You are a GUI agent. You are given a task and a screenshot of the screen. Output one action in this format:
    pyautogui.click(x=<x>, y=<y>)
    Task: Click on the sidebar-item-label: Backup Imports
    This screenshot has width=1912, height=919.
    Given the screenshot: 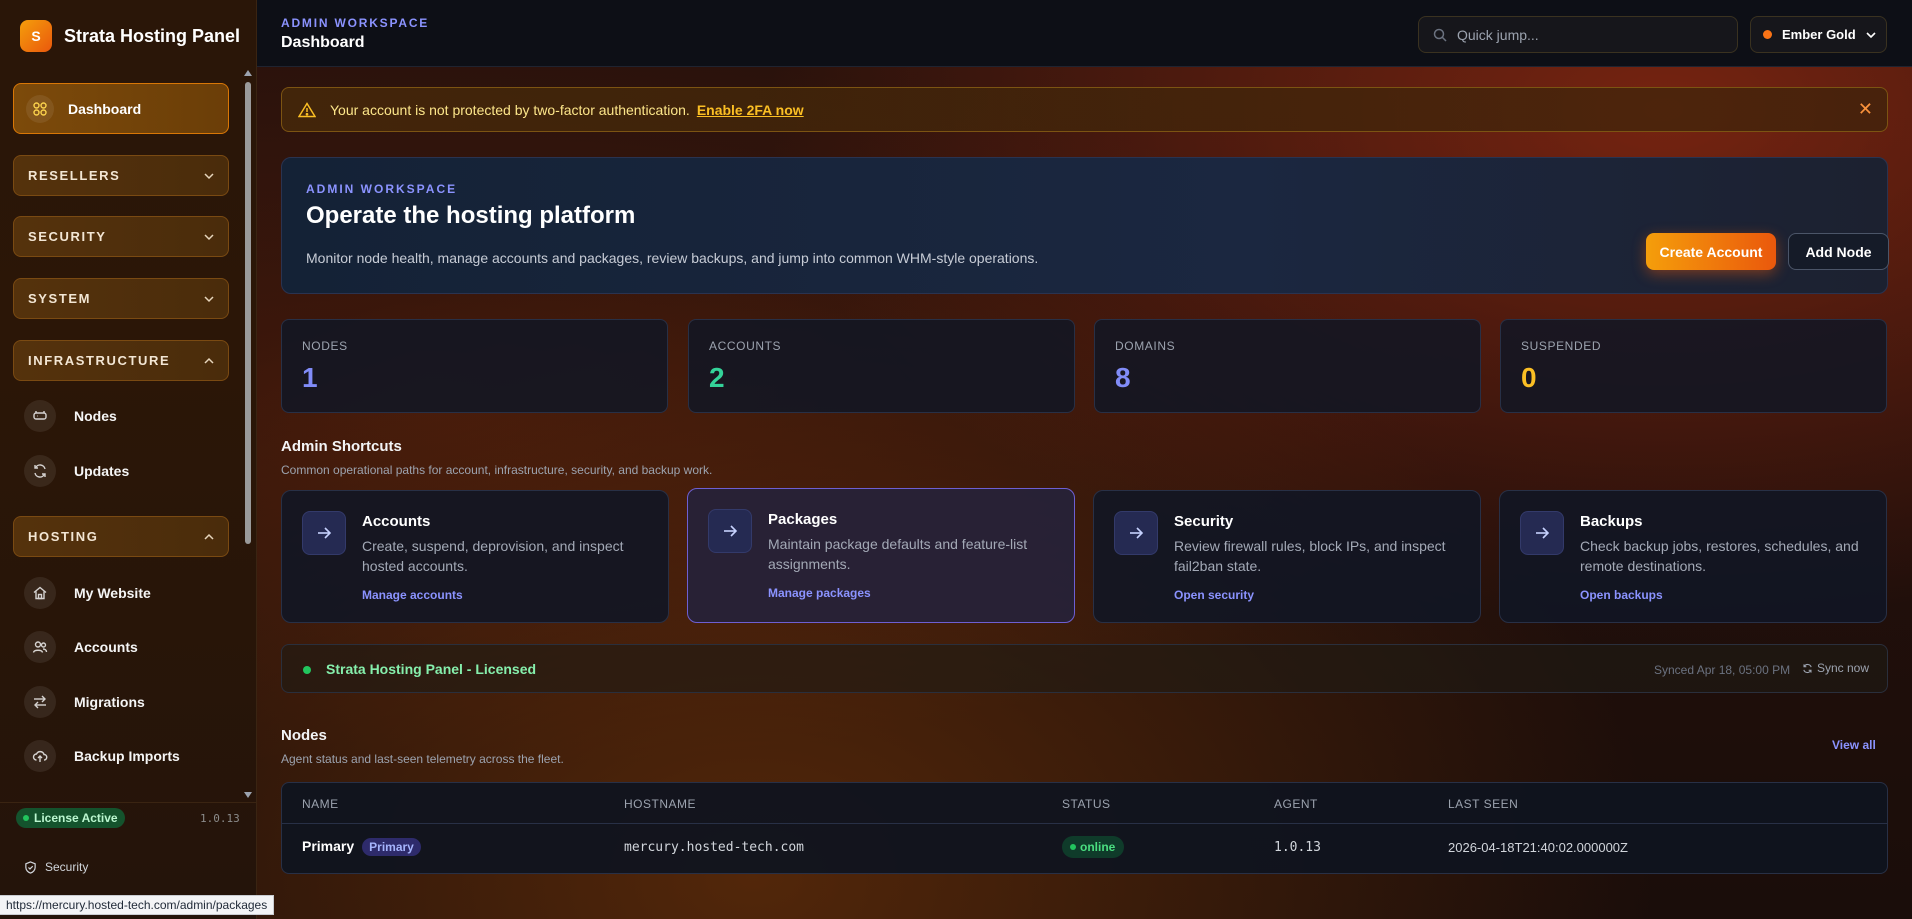 What is the action you would take?
    pyautogui.click(x=127, y=756)
    